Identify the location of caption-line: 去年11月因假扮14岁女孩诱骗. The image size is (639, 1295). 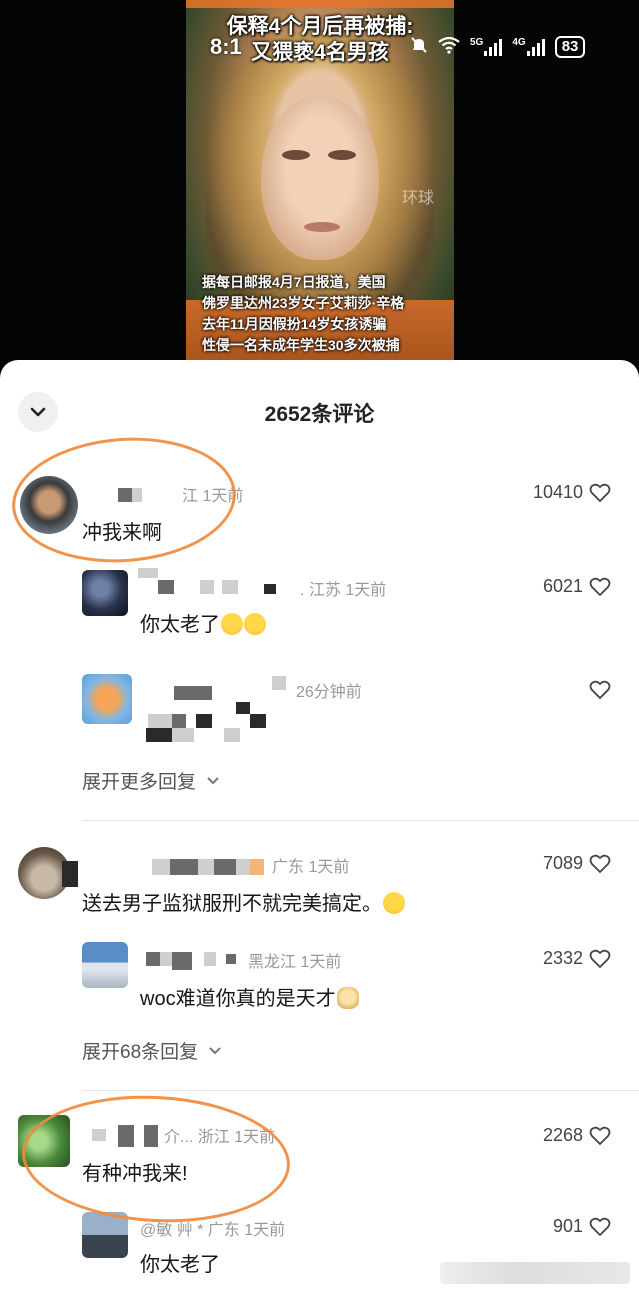
(294, 324).